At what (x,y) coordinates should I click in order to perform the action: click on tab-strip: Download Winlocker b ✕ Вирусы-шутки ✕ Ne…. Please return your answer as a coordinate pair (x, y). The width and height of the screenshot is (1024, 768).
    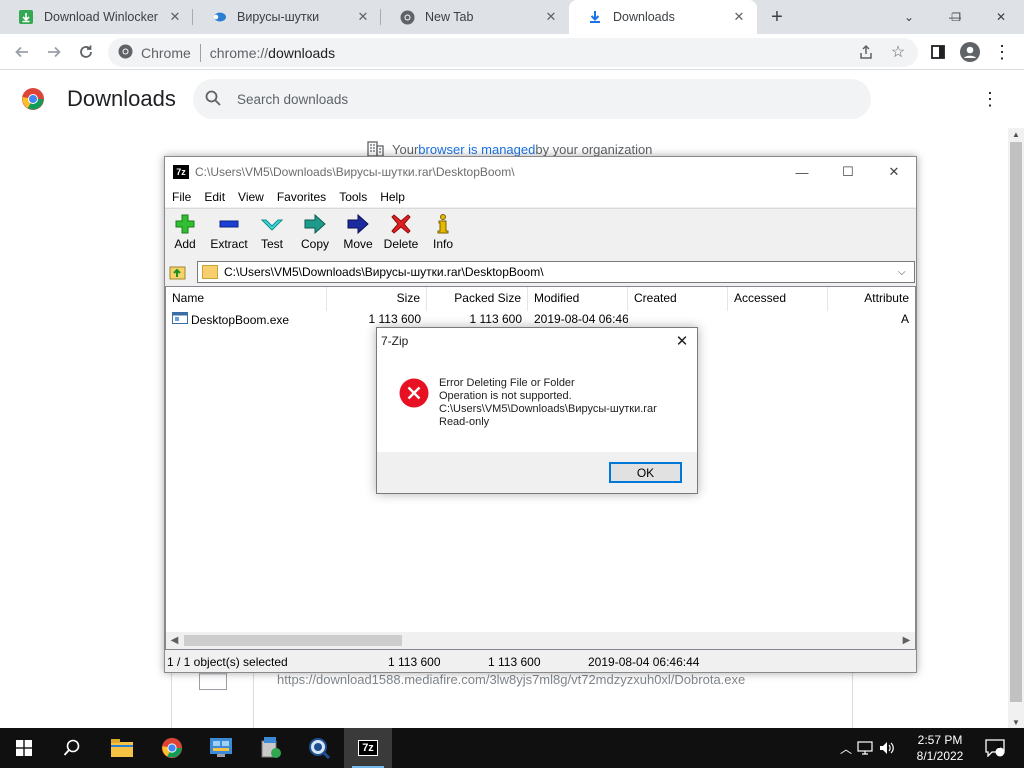
    Looking at the image, I should click on (512, 17).